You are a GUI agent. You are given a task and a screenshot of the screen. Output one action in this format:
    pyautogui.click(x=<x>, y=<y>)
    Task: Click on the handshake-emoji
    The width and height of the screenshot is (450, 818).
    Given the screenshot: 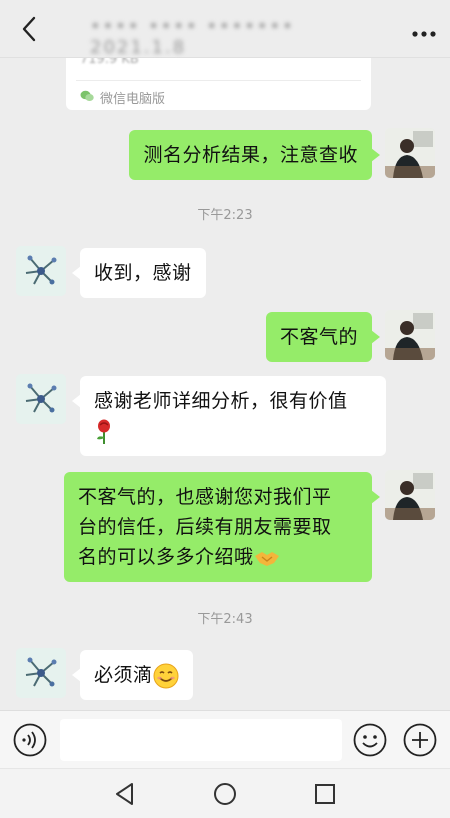 What is the action you would take?
    pyautogui.click(x=267, y=557)
    